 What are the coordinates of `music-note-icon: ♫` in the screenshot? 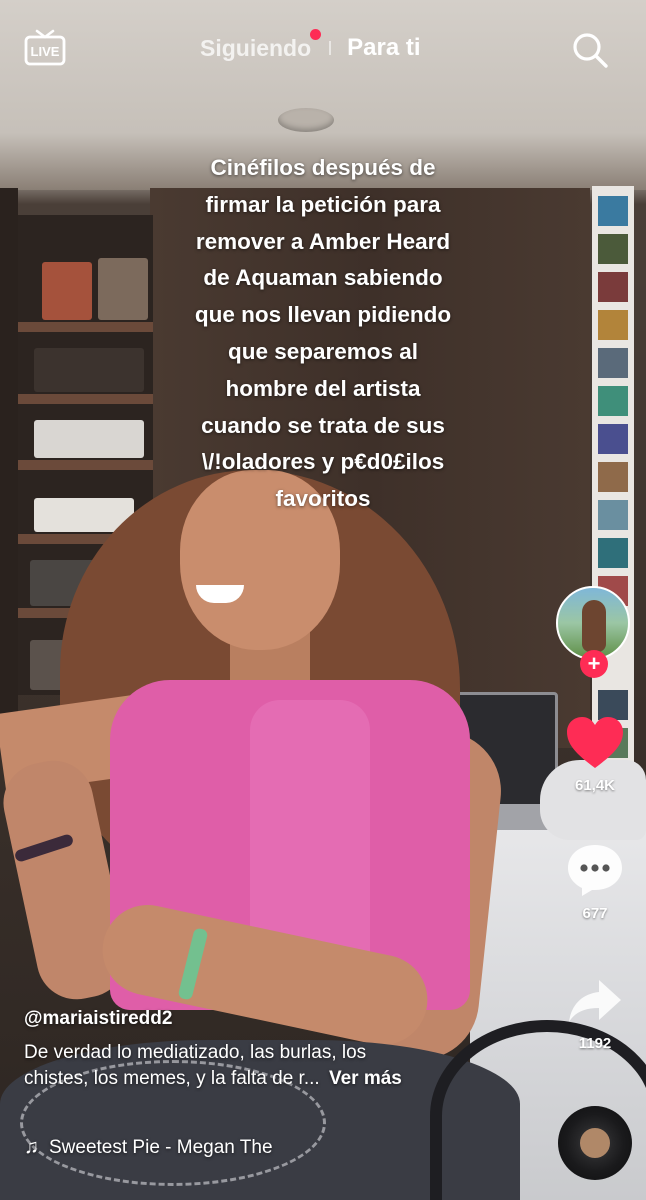 It's located at (31, 1147).